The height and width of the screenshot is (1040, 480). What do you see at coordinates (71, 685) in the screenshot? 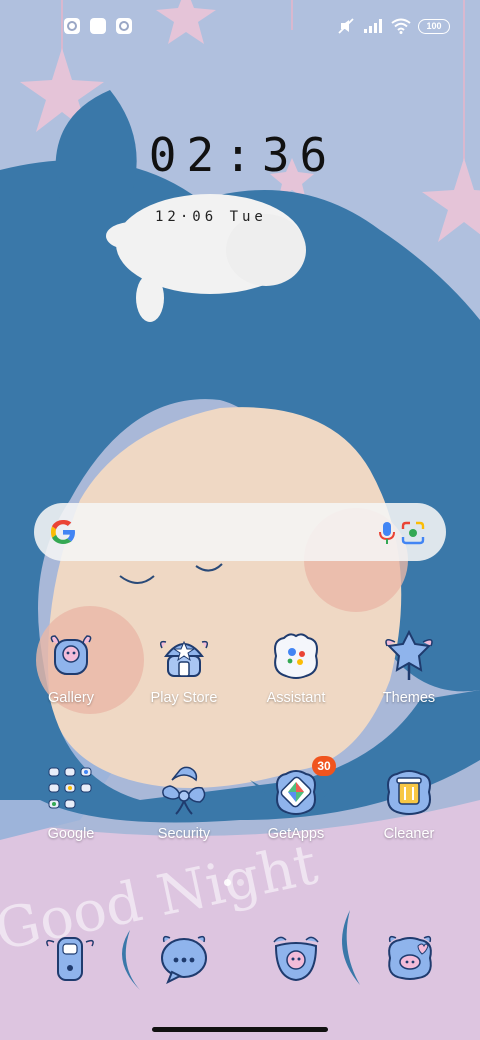
I see `app-gallery: Gallery` at bounding box center [71, 685].